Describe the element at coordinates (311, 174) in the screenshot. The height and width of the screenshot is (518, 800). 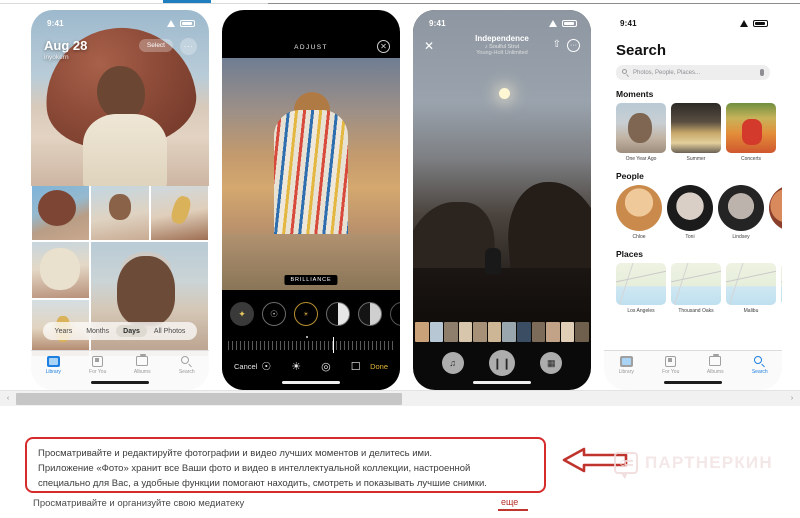
I see `edit-preview-photo` at that location.